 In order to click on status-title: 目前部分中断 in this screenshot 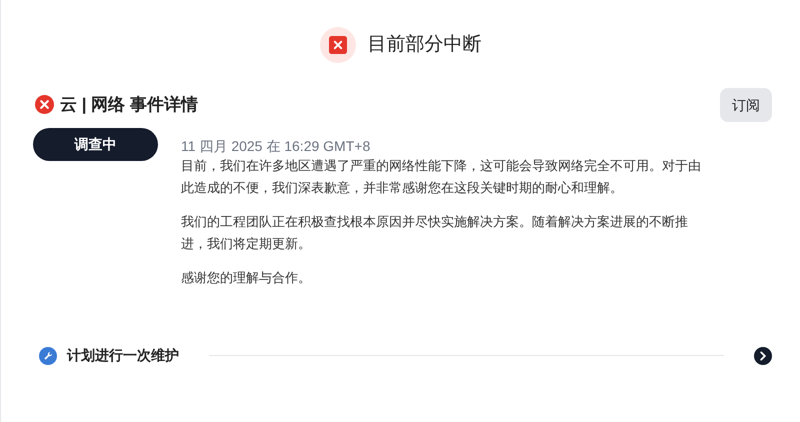, I will do `click(425, 44)`.